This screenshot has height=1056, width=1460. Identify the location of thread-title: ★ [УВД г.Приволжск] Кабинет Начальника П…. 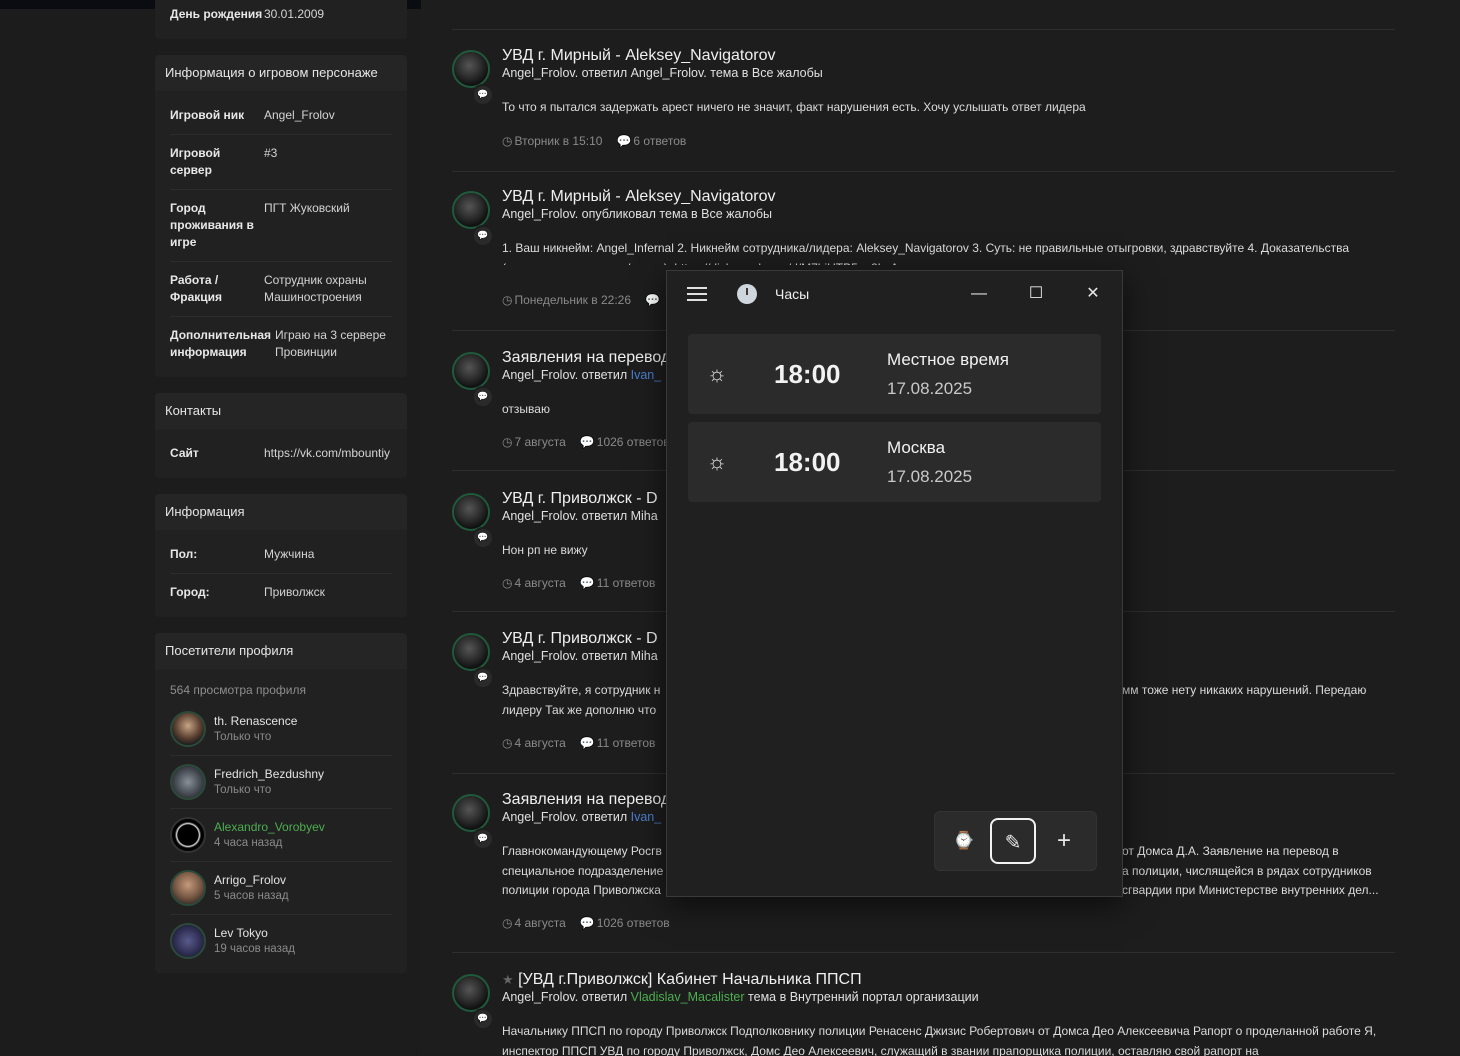
(682, 980).